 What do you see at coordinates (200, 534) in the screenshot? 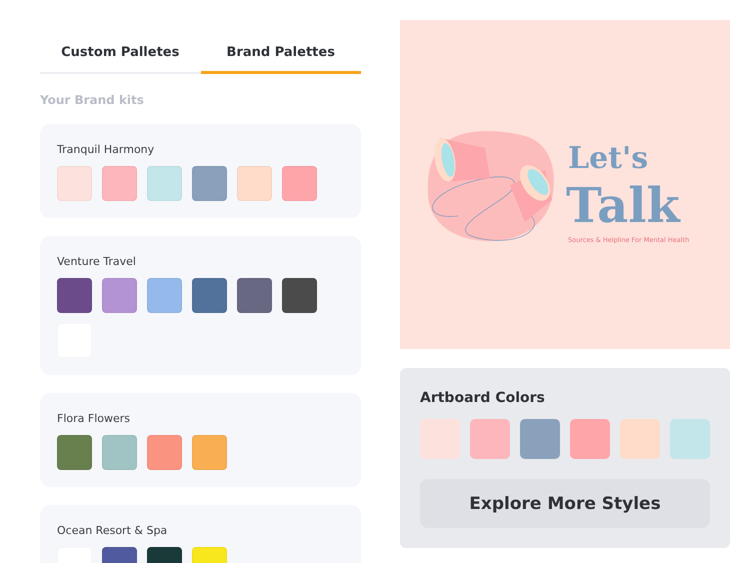
I see `palette-card: Ocean Resort & Spa` at bounding box center [200, 534].